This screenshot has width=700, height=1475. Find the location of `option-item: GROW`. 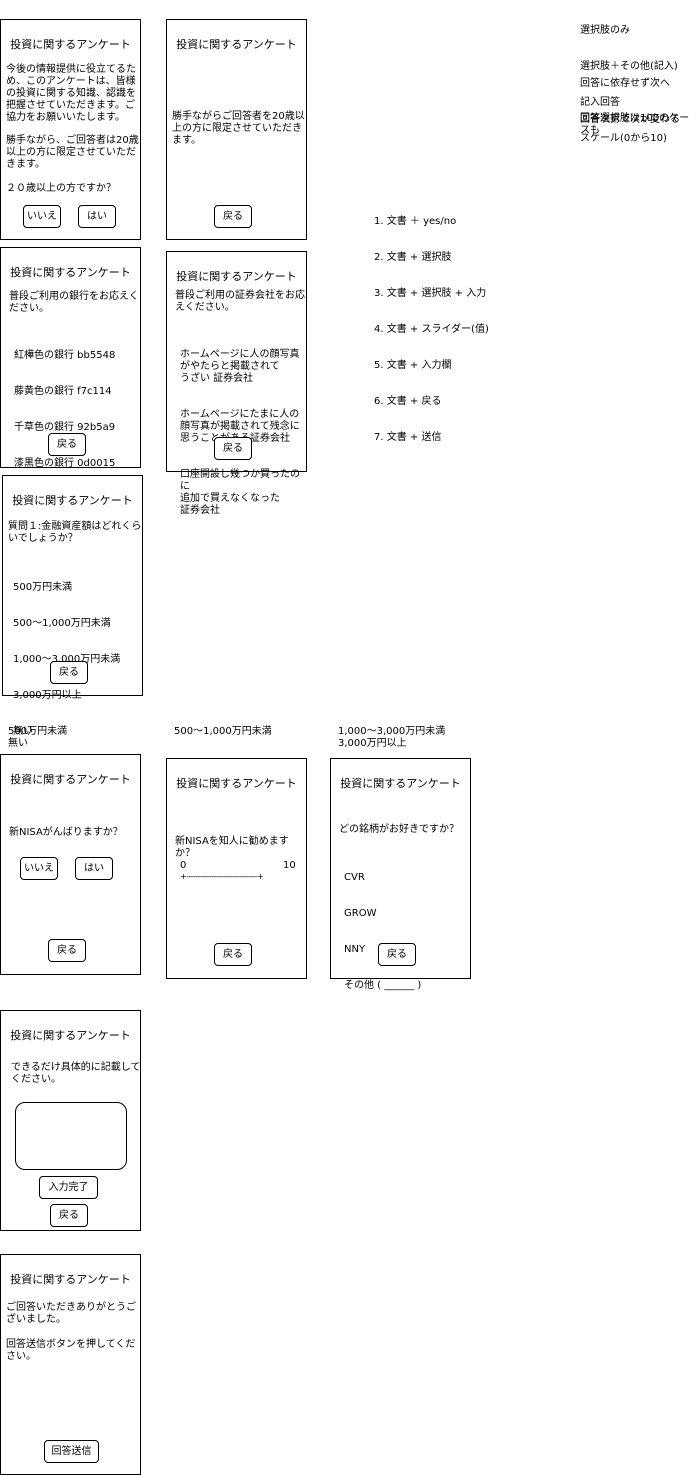

option-item: GROW is located at coordinates (407, 914).